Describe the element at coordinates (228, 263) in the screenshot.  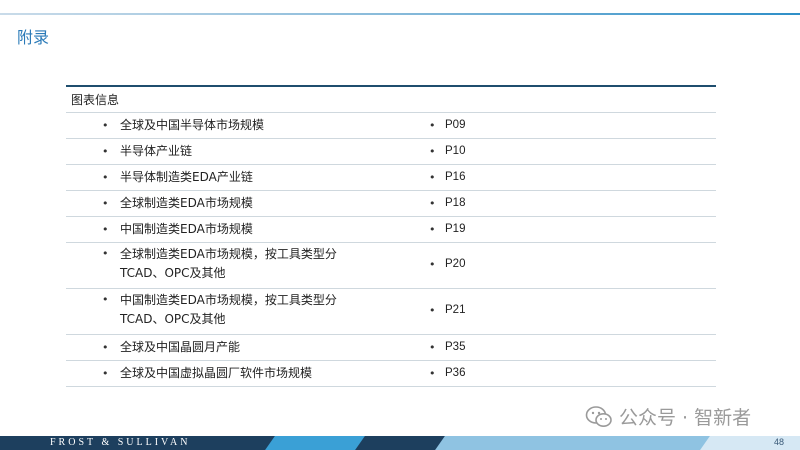
I see `figure-title: 全球制造类EDA市场规模，按工具类型分 TCAD、OPC及其他` at that location.